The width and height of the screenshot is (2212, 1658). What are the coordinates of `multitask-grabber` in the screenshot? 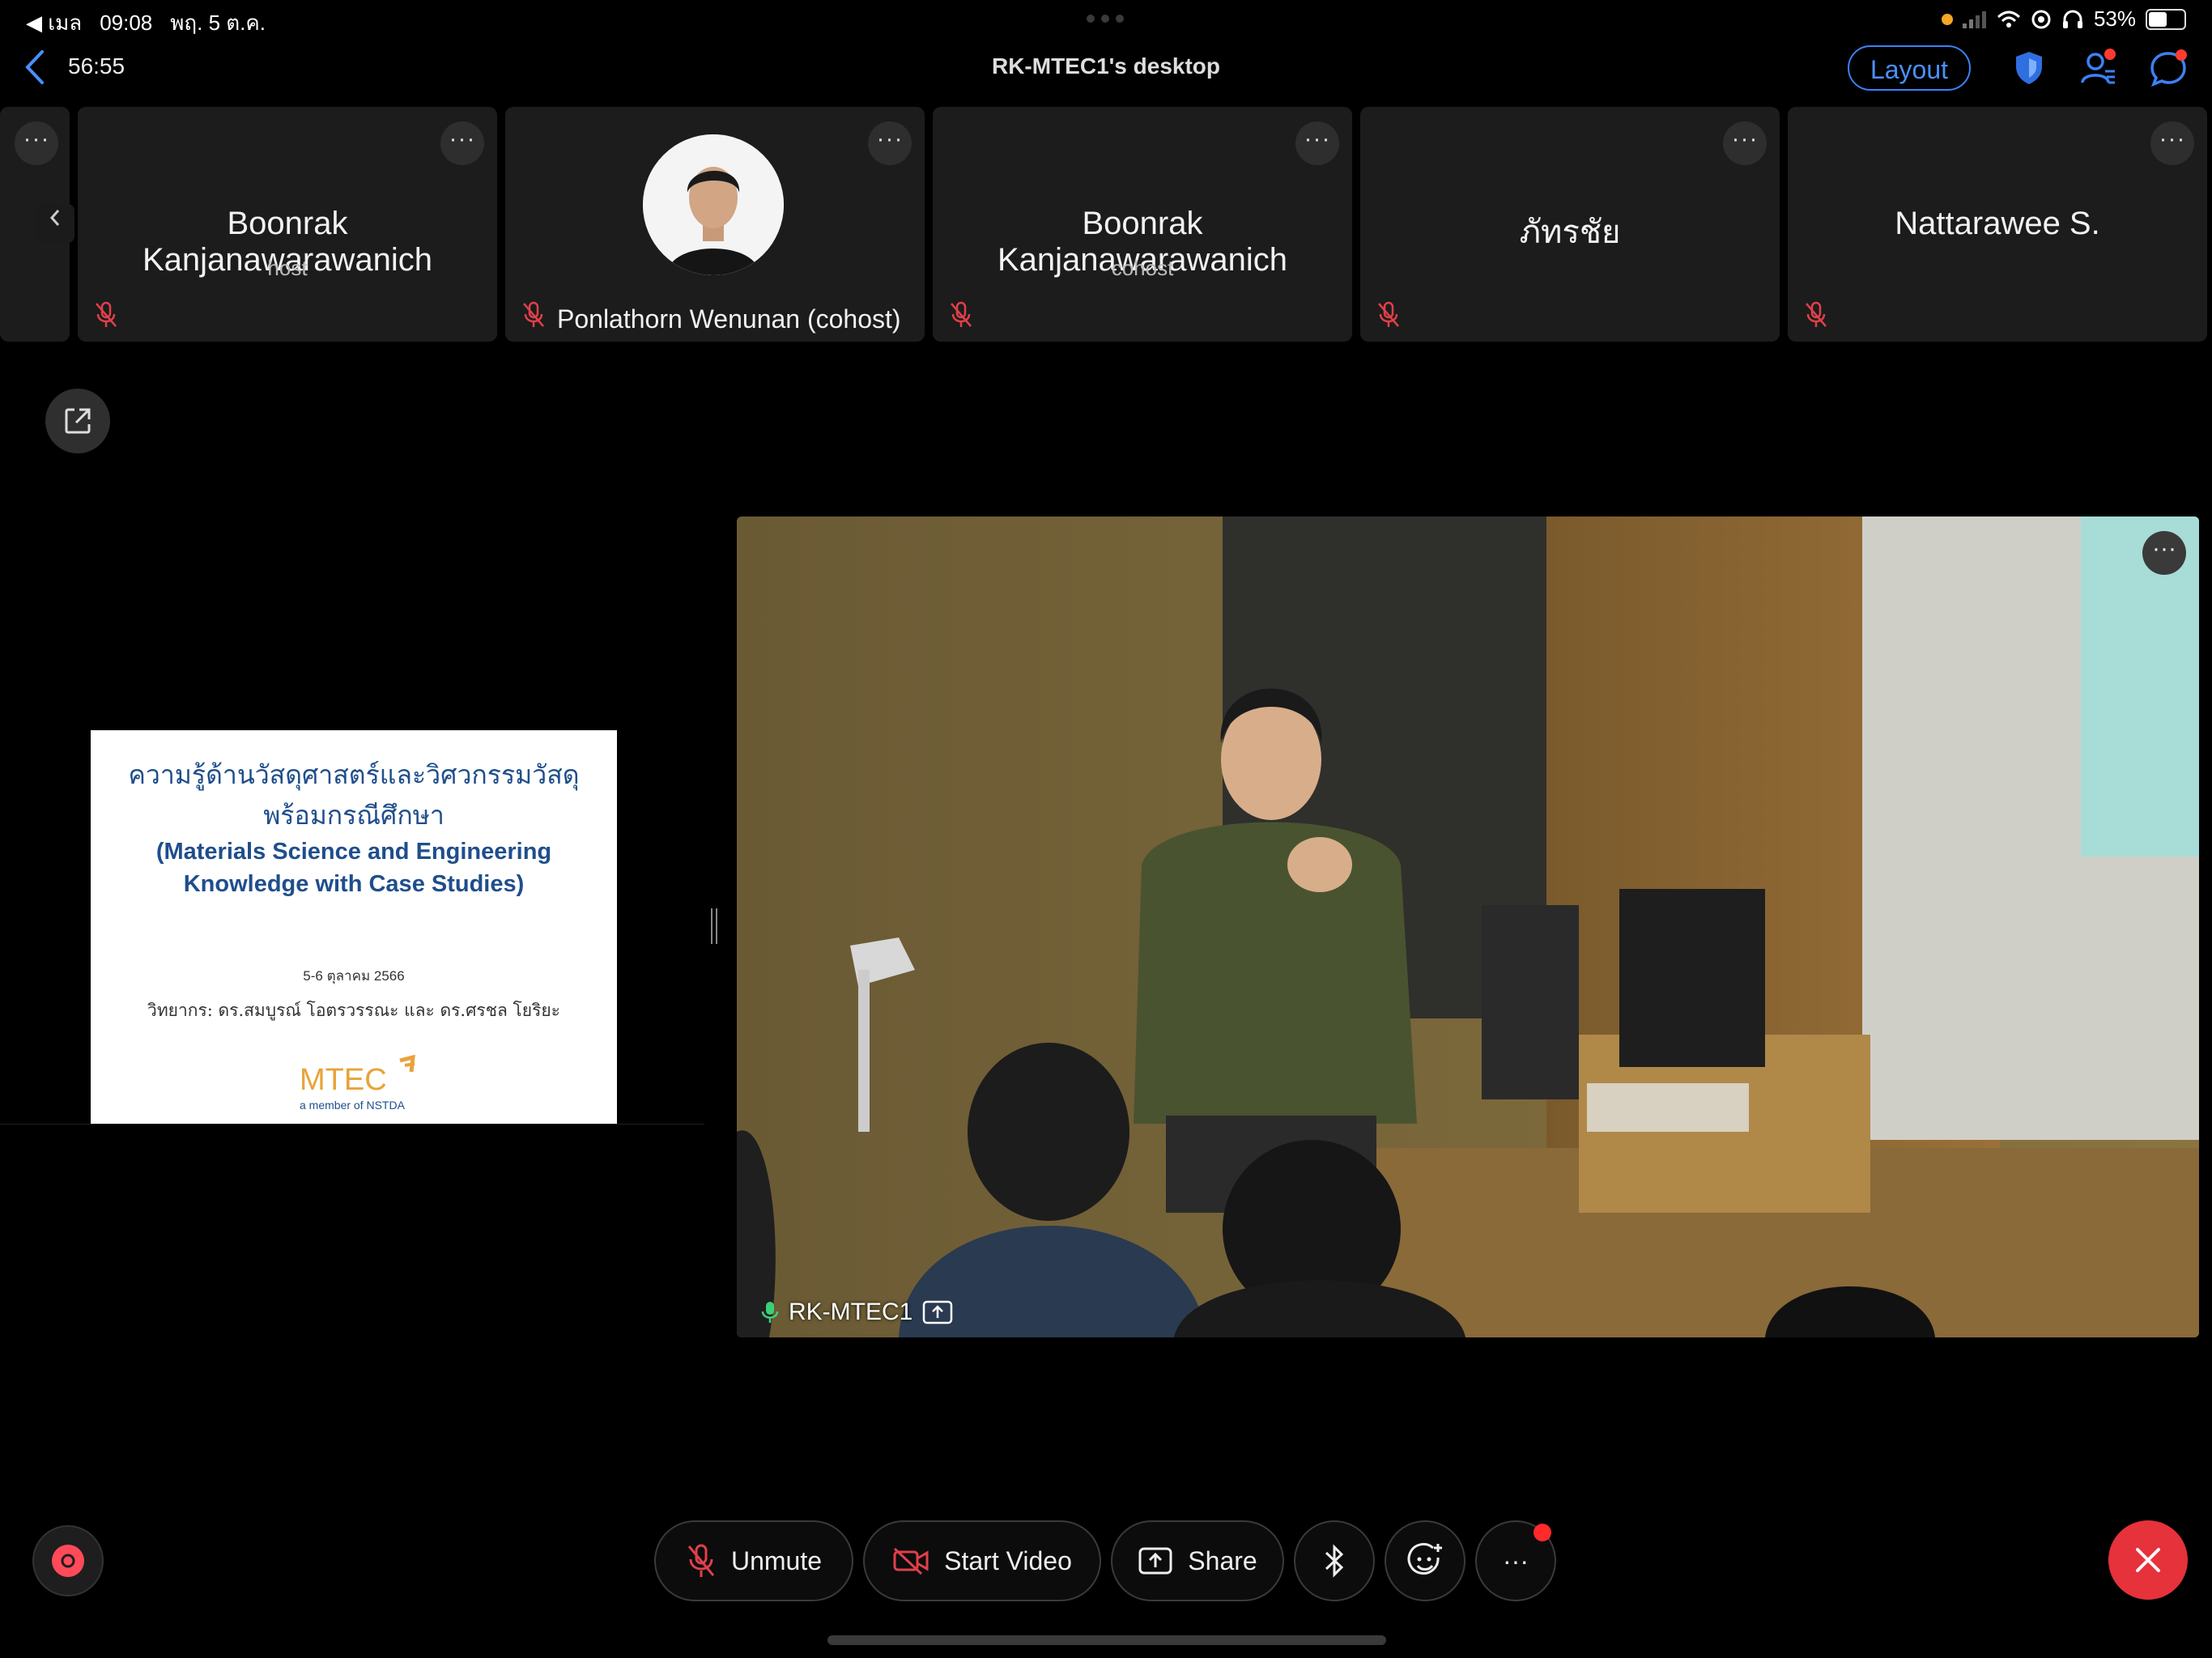 It's located at (1105, 19).